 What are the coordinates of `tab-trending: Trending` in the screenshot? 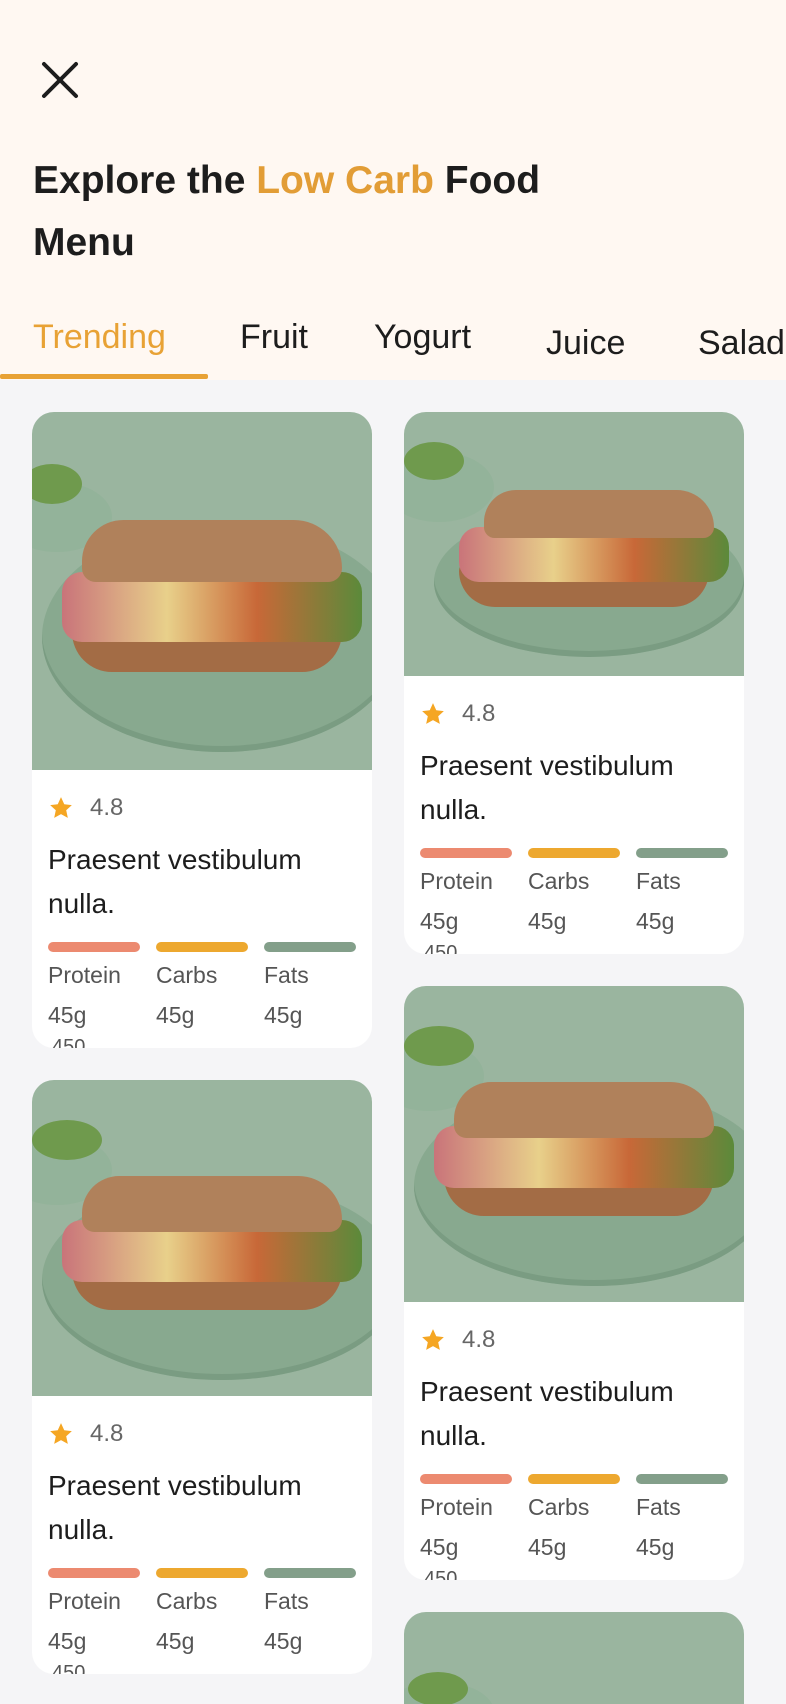 It's located at (99, 337).